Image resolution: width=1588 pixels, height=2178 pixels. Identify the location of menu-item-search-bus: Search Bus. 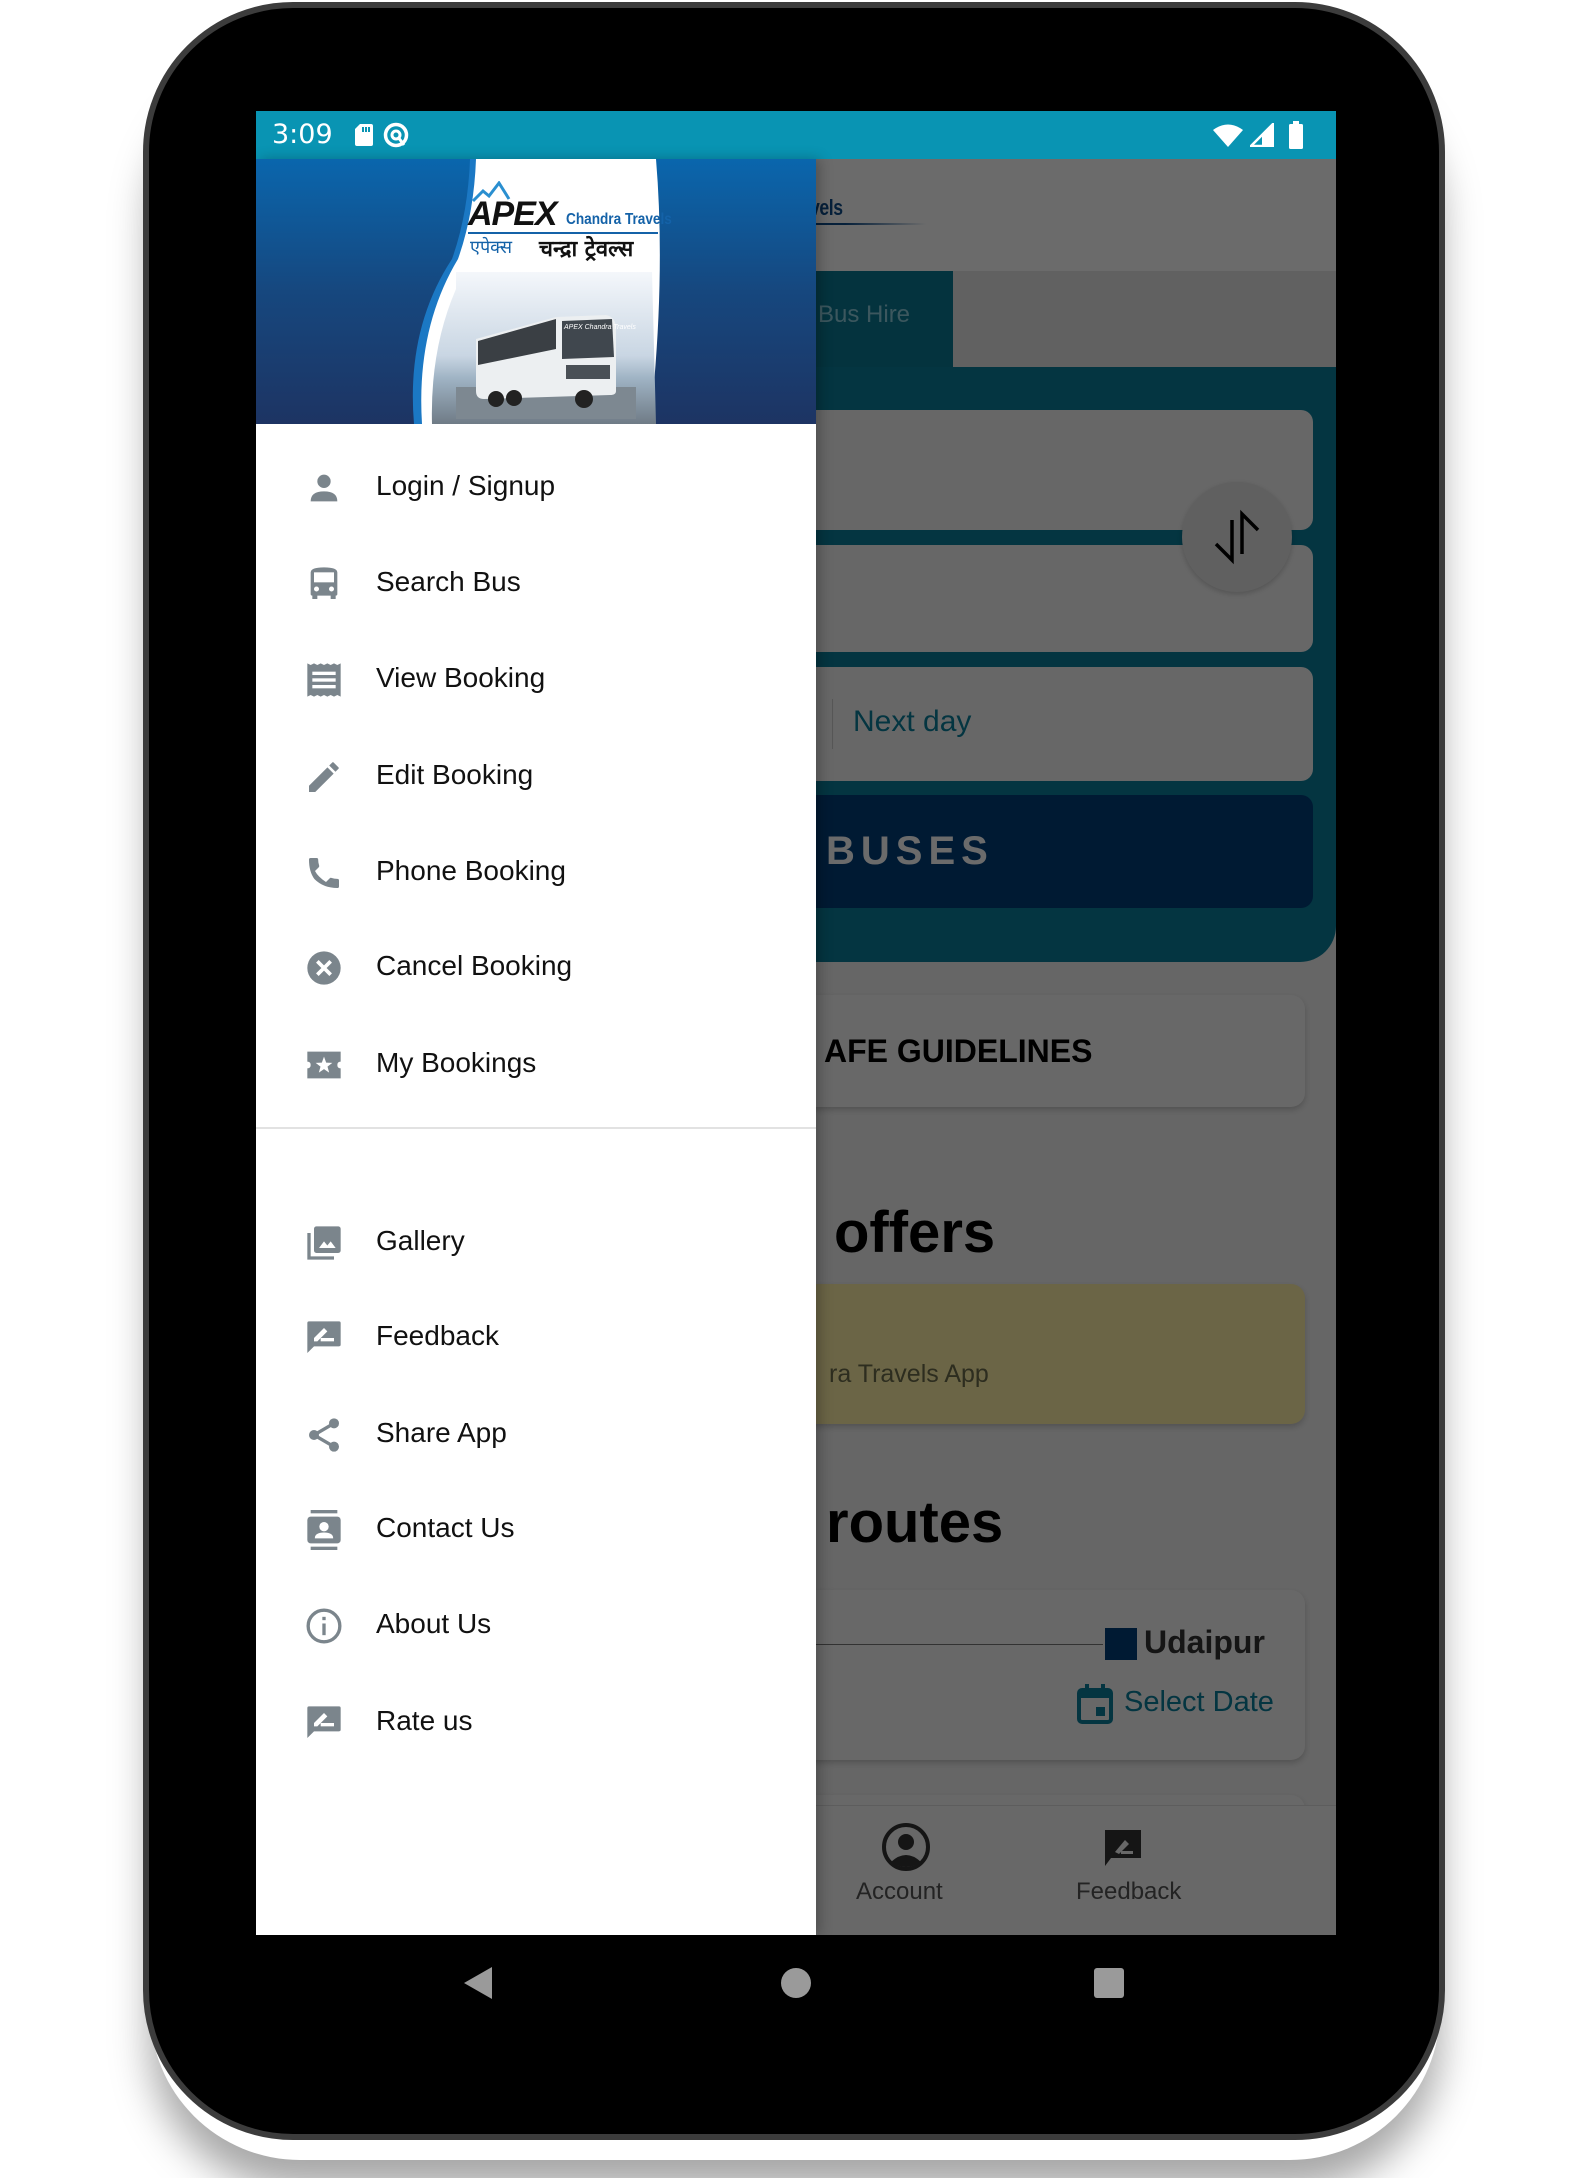
(536, 584).